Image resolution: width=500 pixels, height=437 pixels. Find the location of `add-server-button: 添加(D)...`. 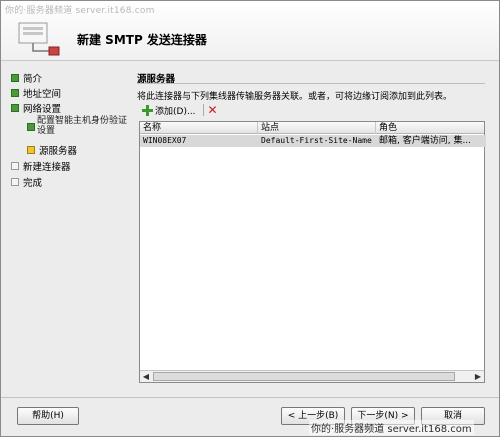

add-server-button: 添加(D)... is located at coordinates (169, 110).